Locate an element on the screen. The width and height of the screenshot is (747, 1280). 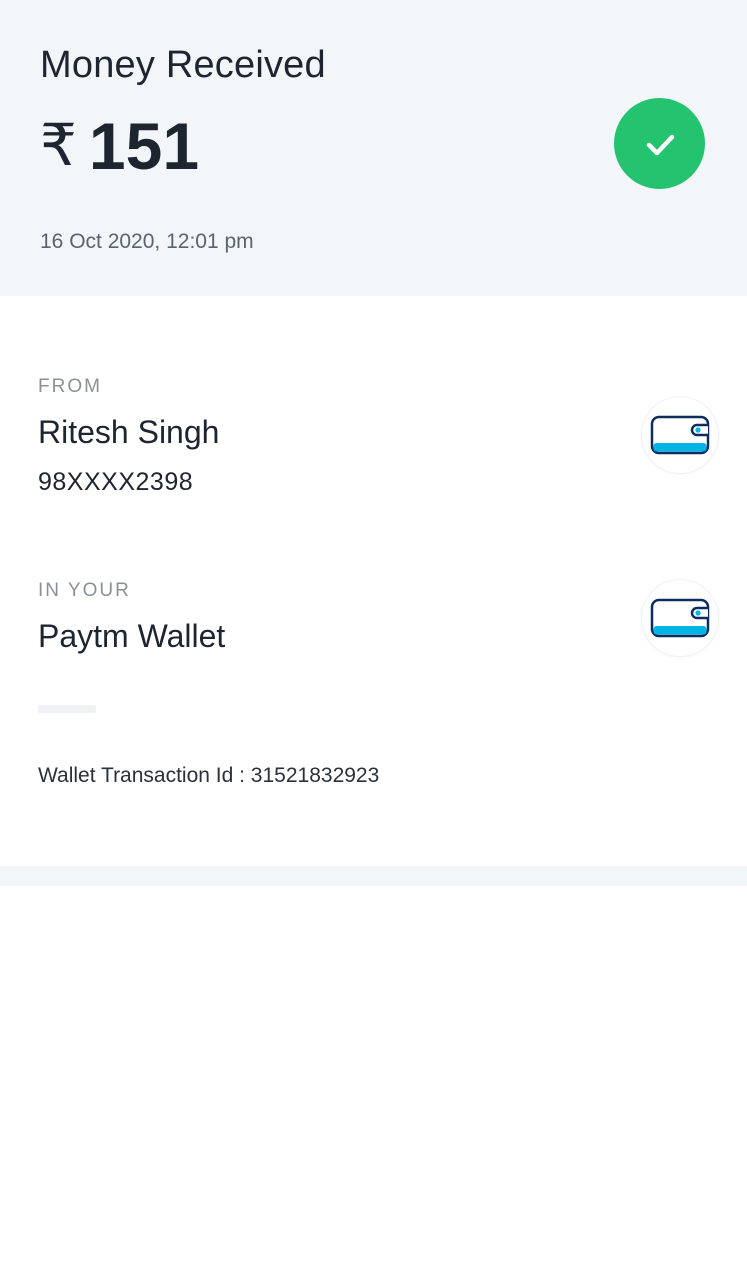
success-badge is located at coordinates (659, 143).